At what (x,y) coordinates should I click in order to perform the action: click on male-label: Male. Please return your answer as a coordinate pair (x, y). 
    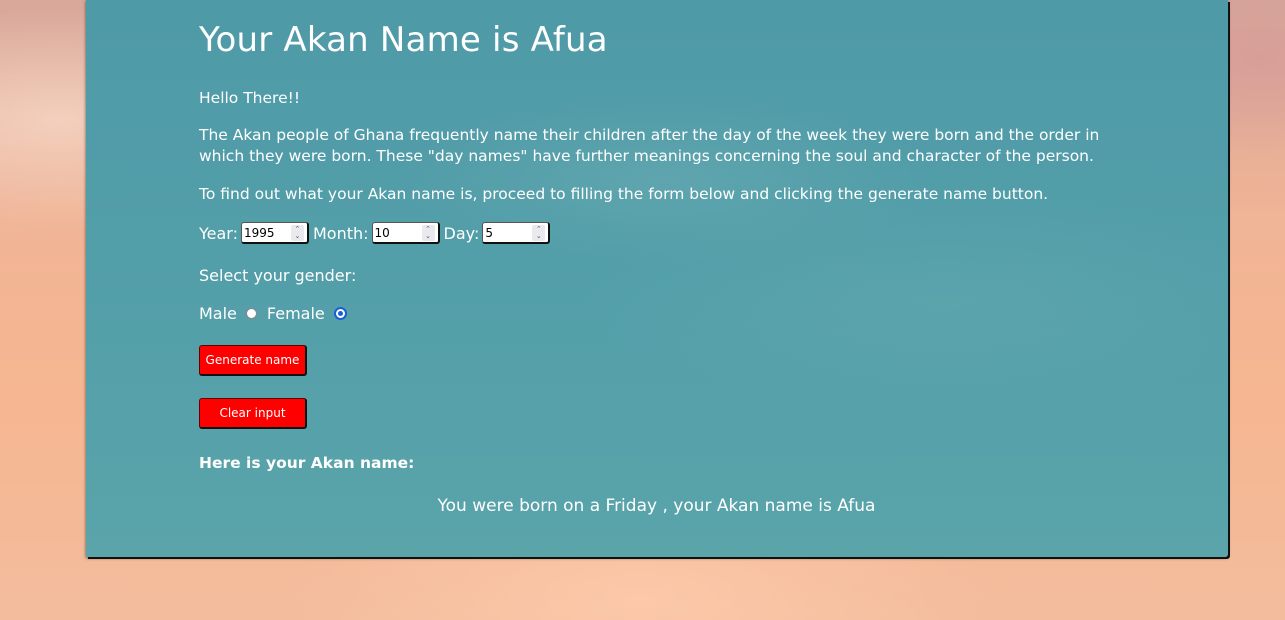
    Looking at the image, I should click on (218, 313).